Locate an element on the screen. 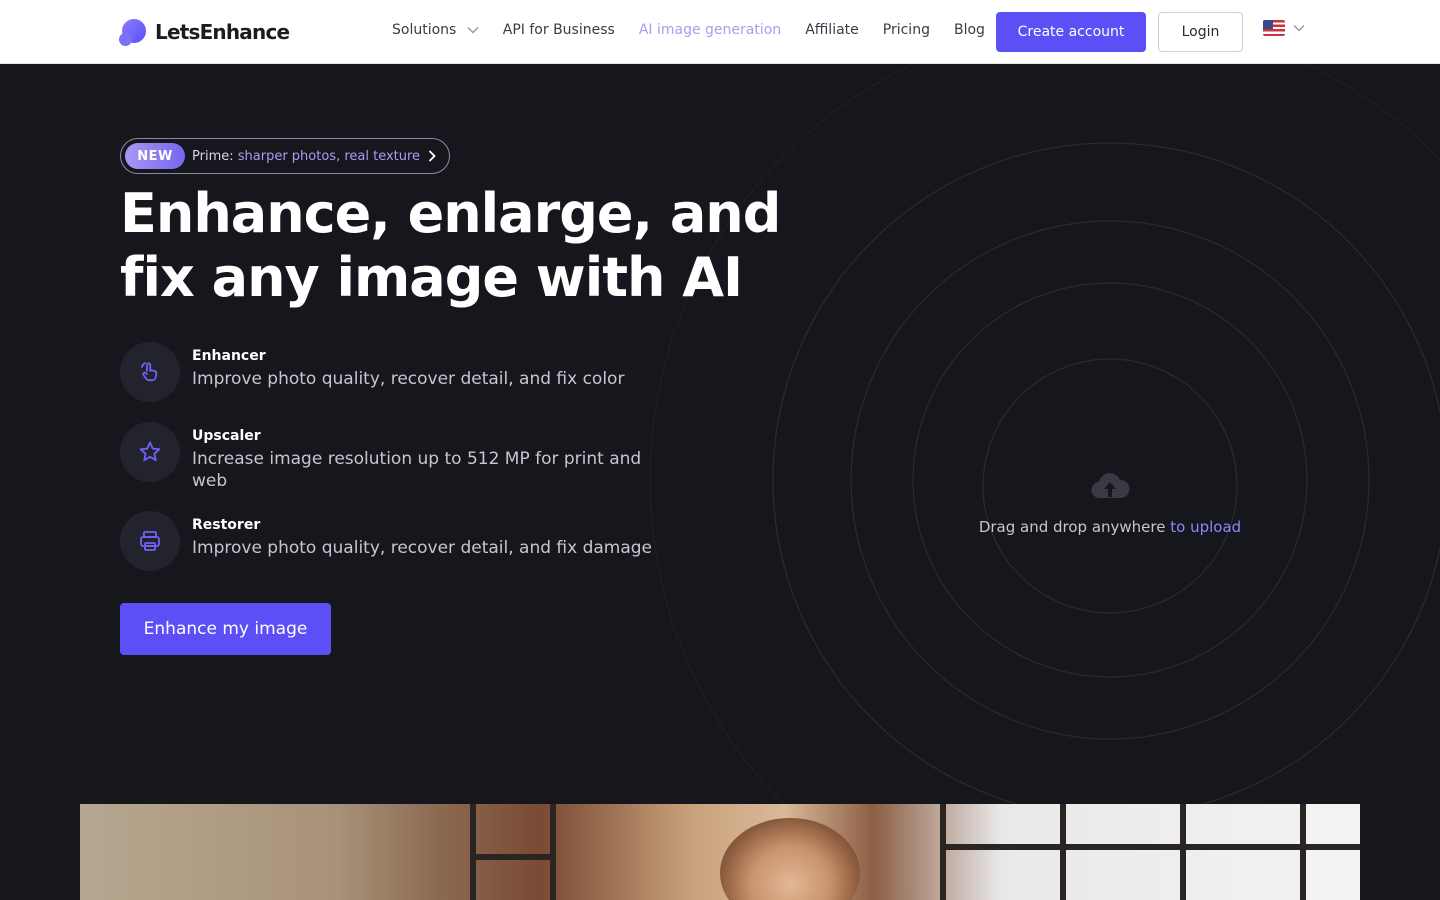 Image resolution: width=1440 pixels, height=900 pixels. nav-item-affiliate: Affiliate is located at coordinates (832, 30).